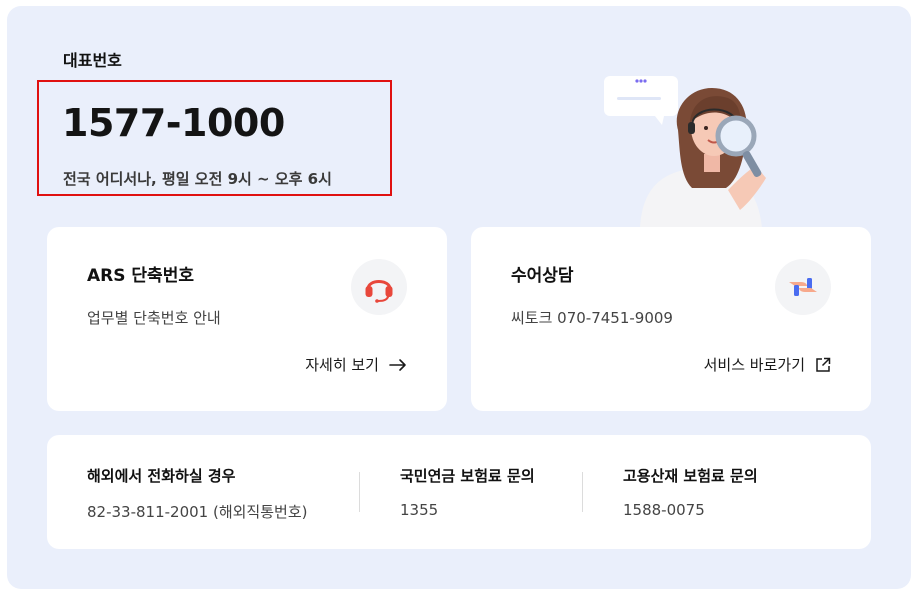  What do you see at coordinates (397, 364) in the screenshot?
I see `arrow-right-icon` at bounding box center [397, 364].